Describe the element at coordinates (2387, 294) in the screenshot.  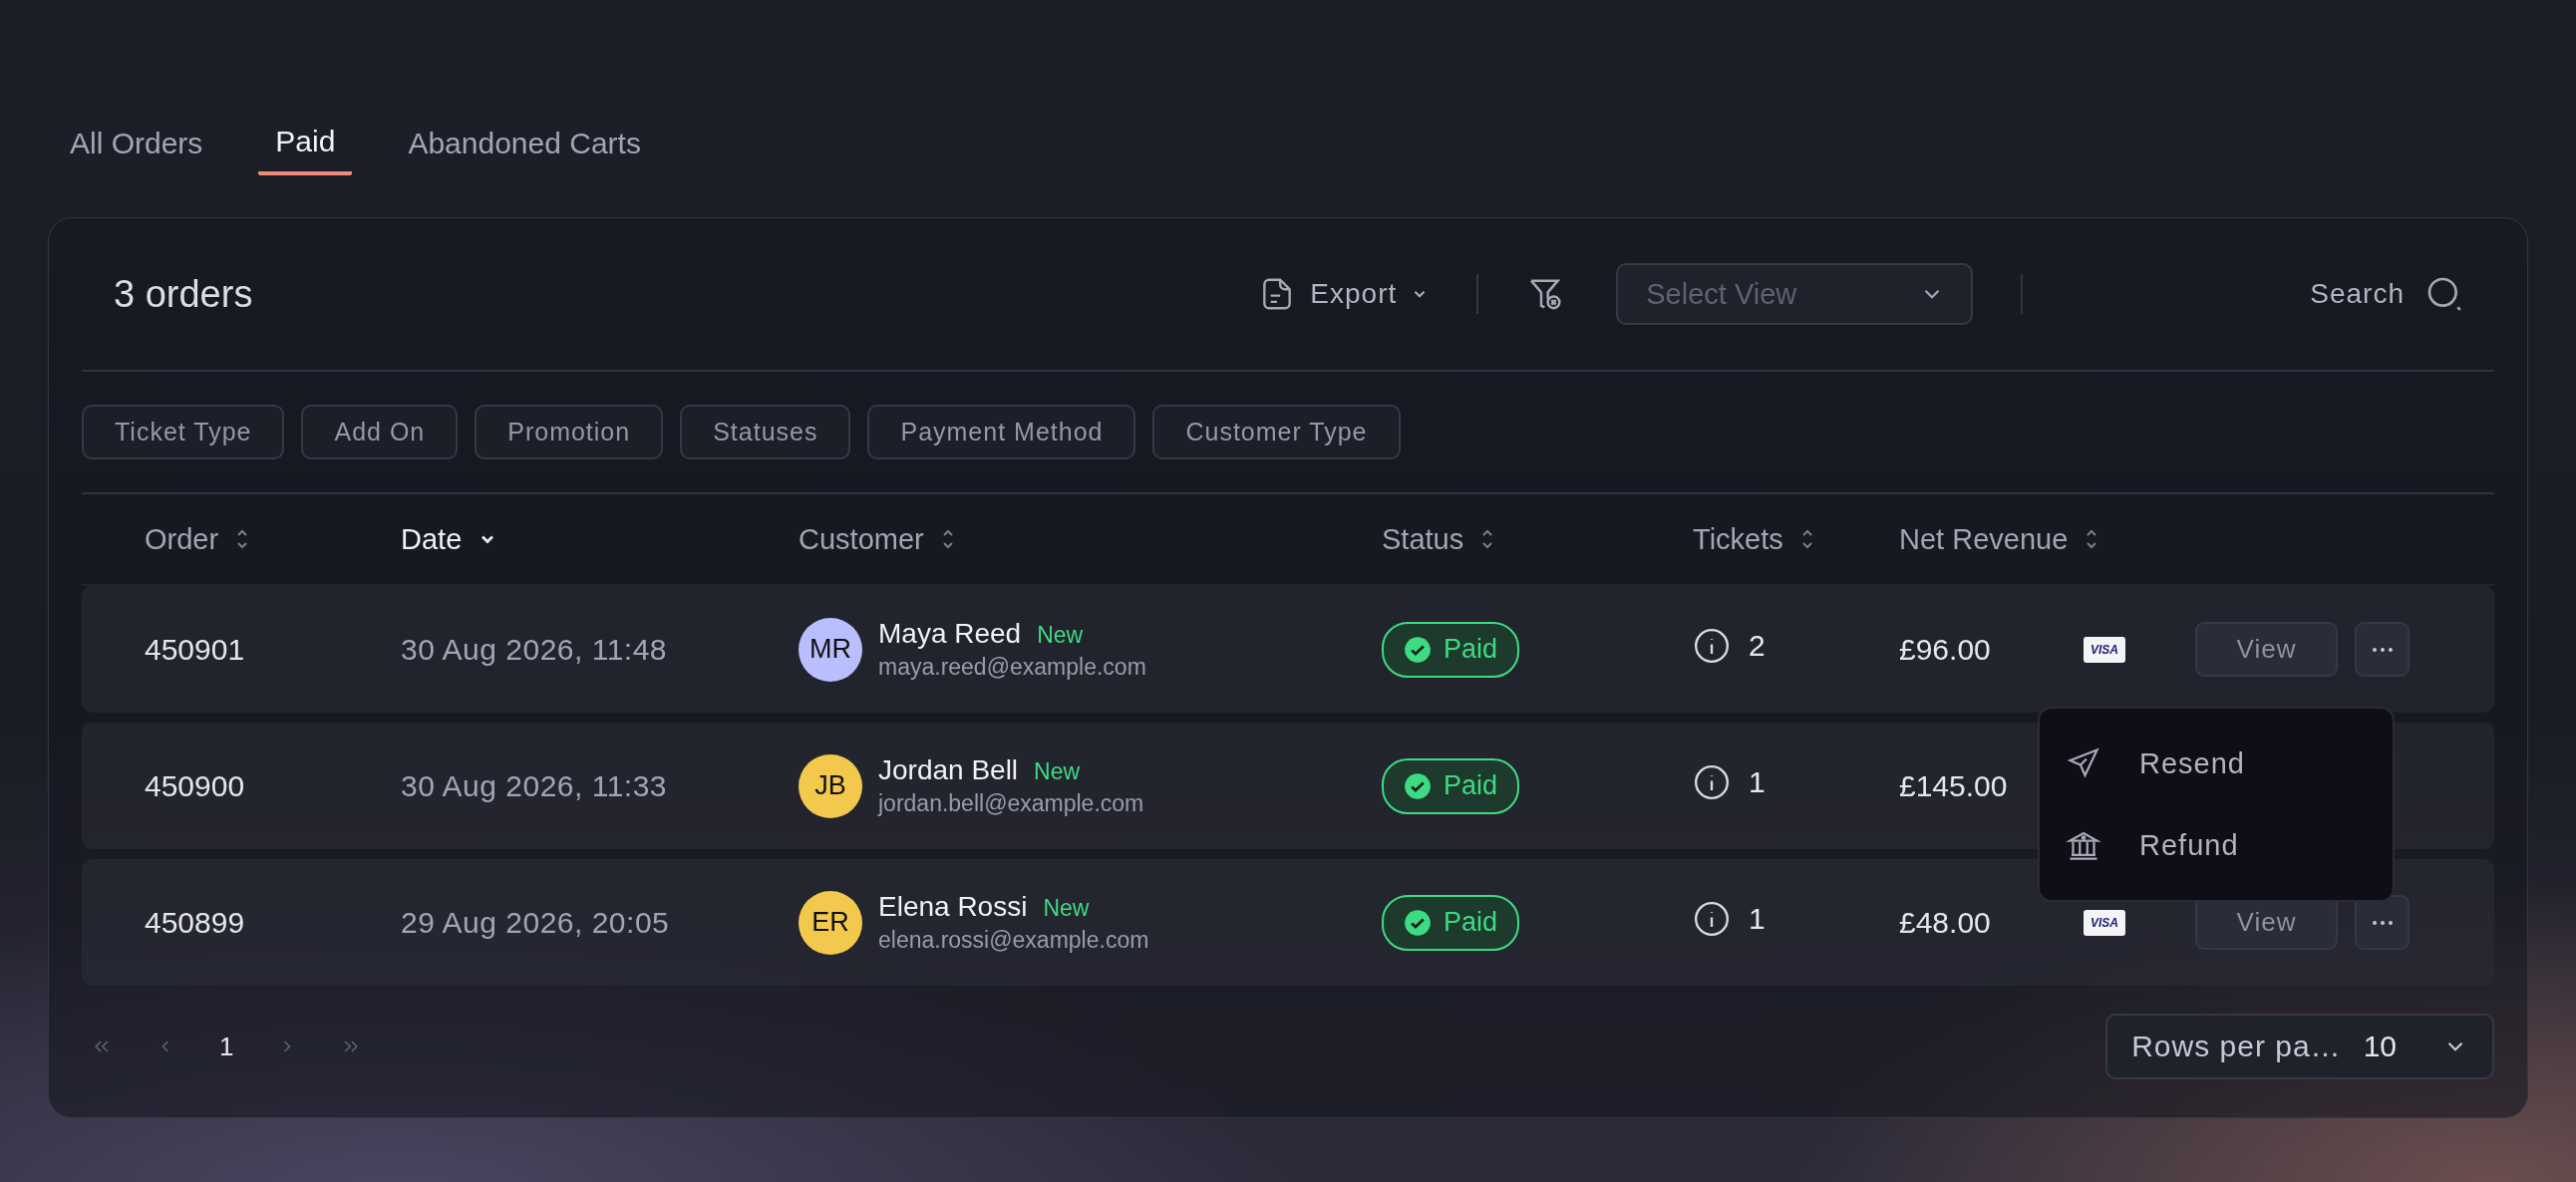
I see `search-button: Search` at that location.